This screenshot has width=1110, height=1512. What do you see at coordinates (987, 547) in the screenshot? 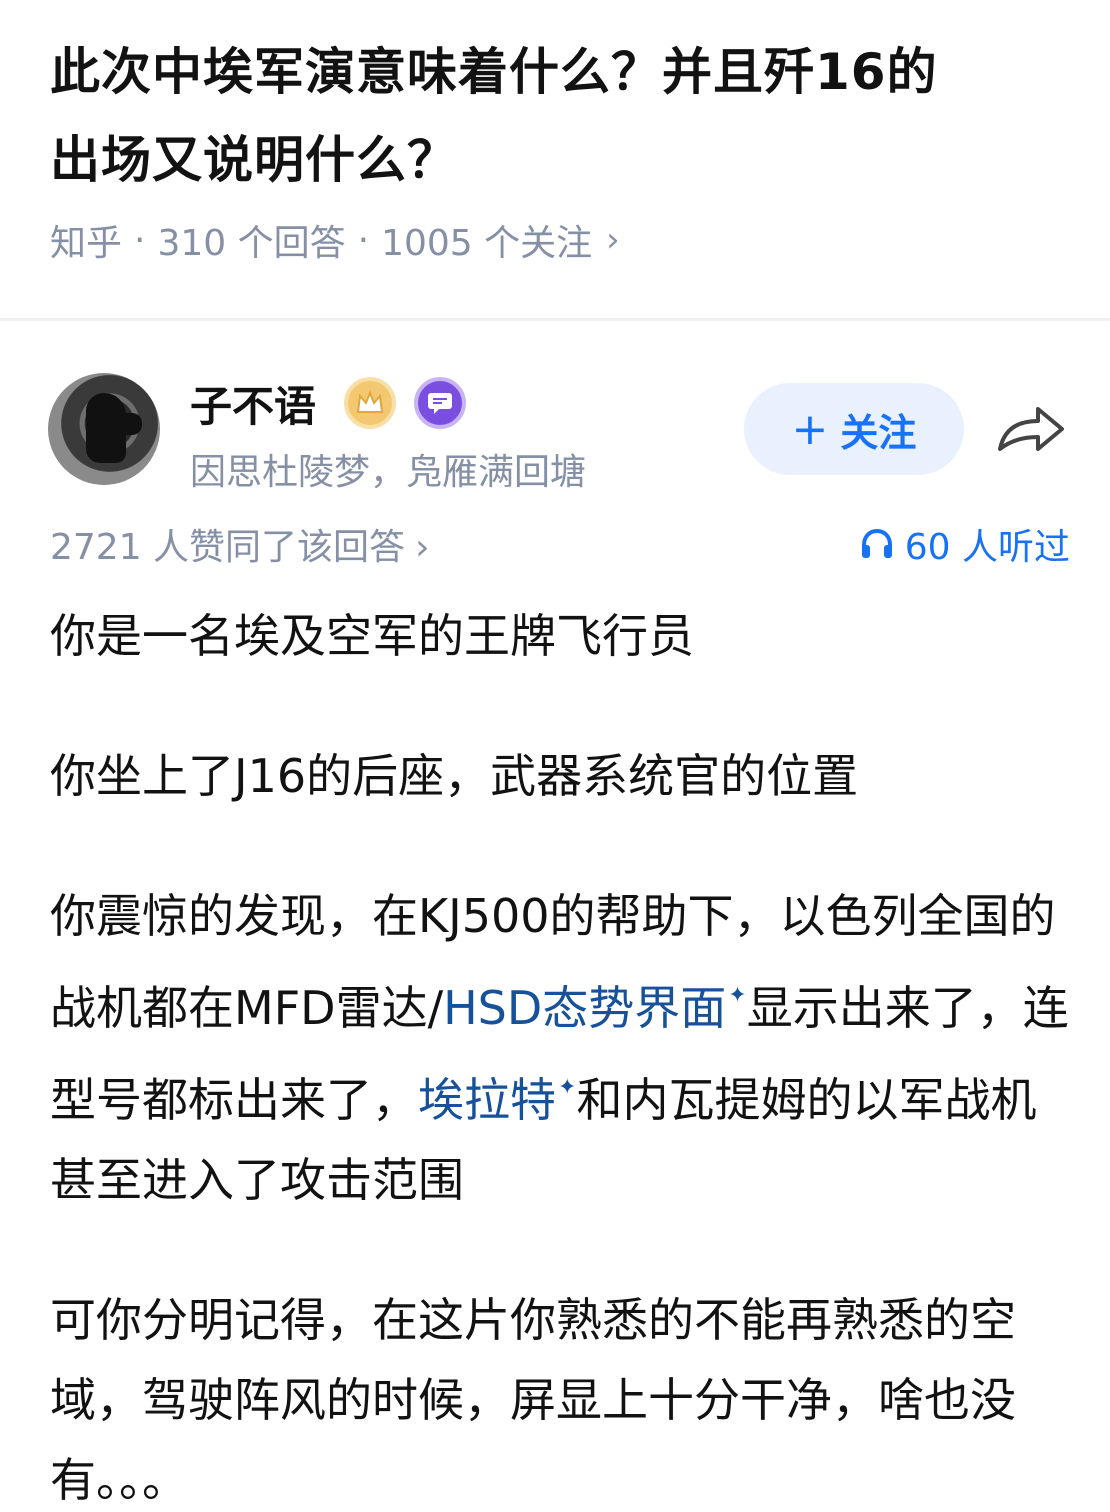
I see `listen-label: 60 人听过` at bounding box center [987, 547].